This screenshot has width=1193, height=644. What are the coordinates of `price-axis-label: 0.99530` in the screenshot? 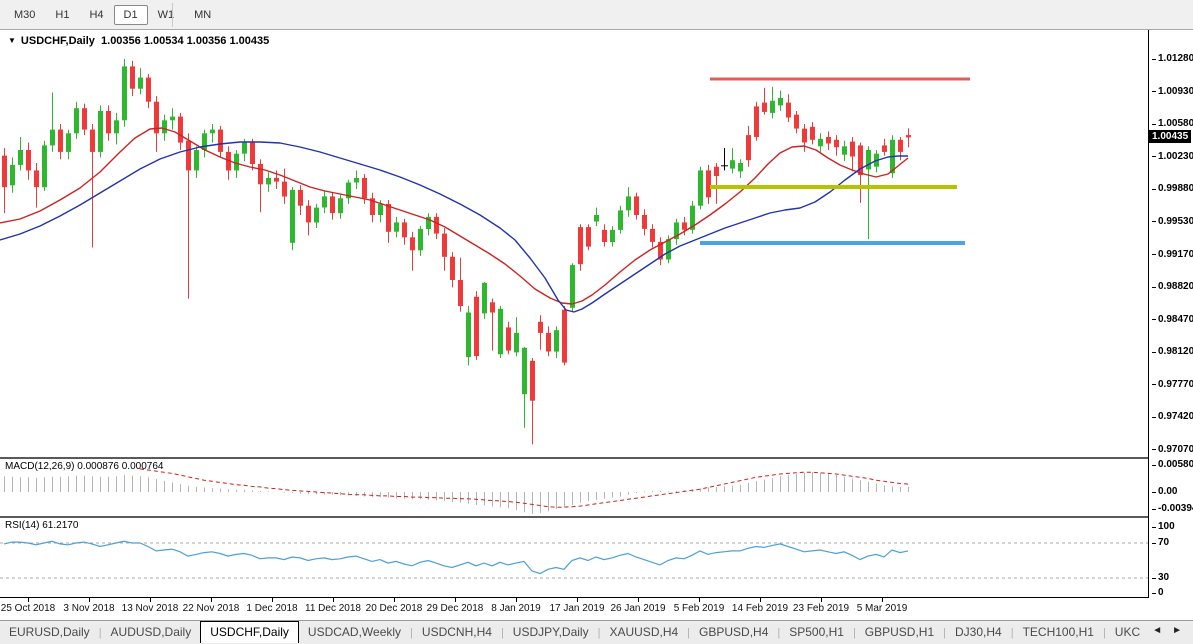 It's located at (1172, 221).